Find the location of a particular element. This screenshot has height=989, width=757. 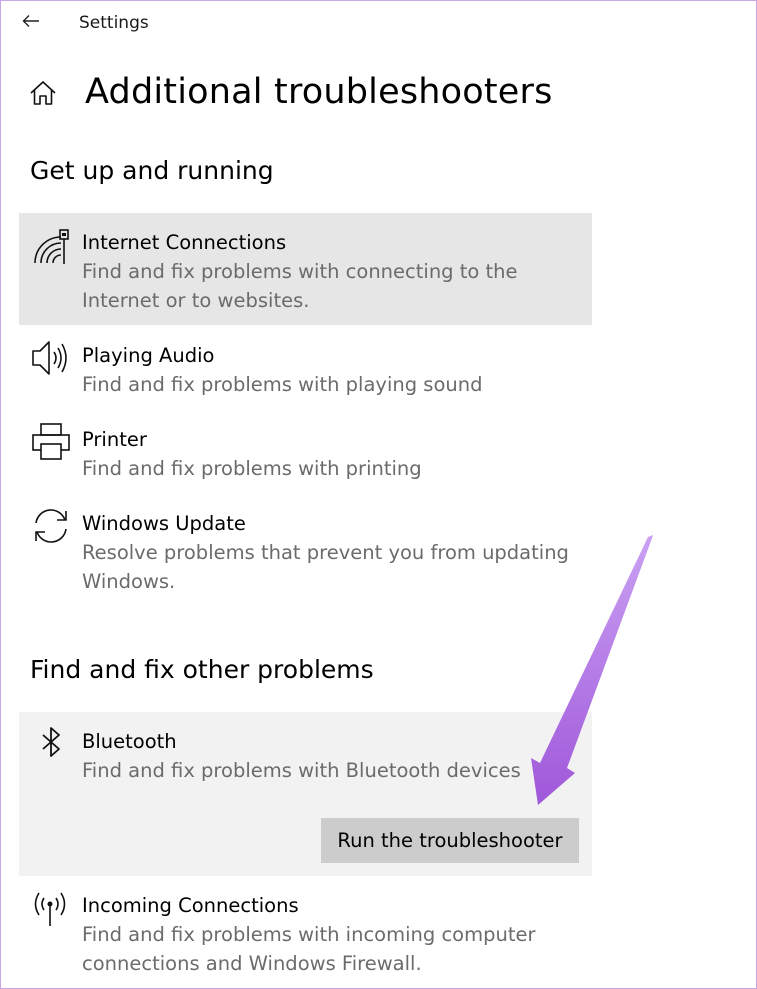

bluetooth-icon is located at coordinates (51, 742).